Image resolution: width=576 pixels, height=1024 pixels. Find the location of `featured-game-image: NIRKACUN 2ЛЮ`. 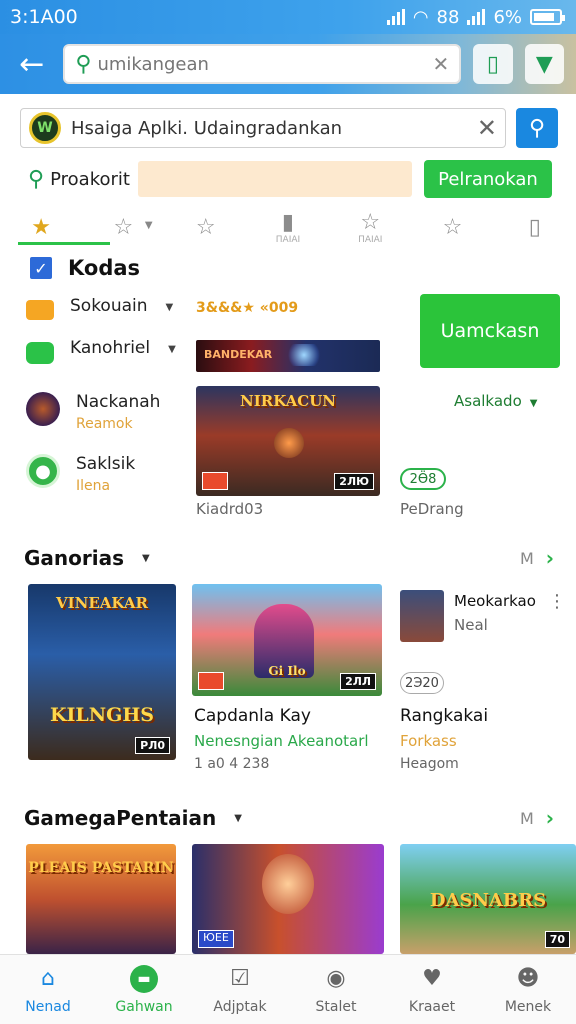

featured-game-image: NIRKACUN 2ЛЮ is located at coordinates (288, 441).